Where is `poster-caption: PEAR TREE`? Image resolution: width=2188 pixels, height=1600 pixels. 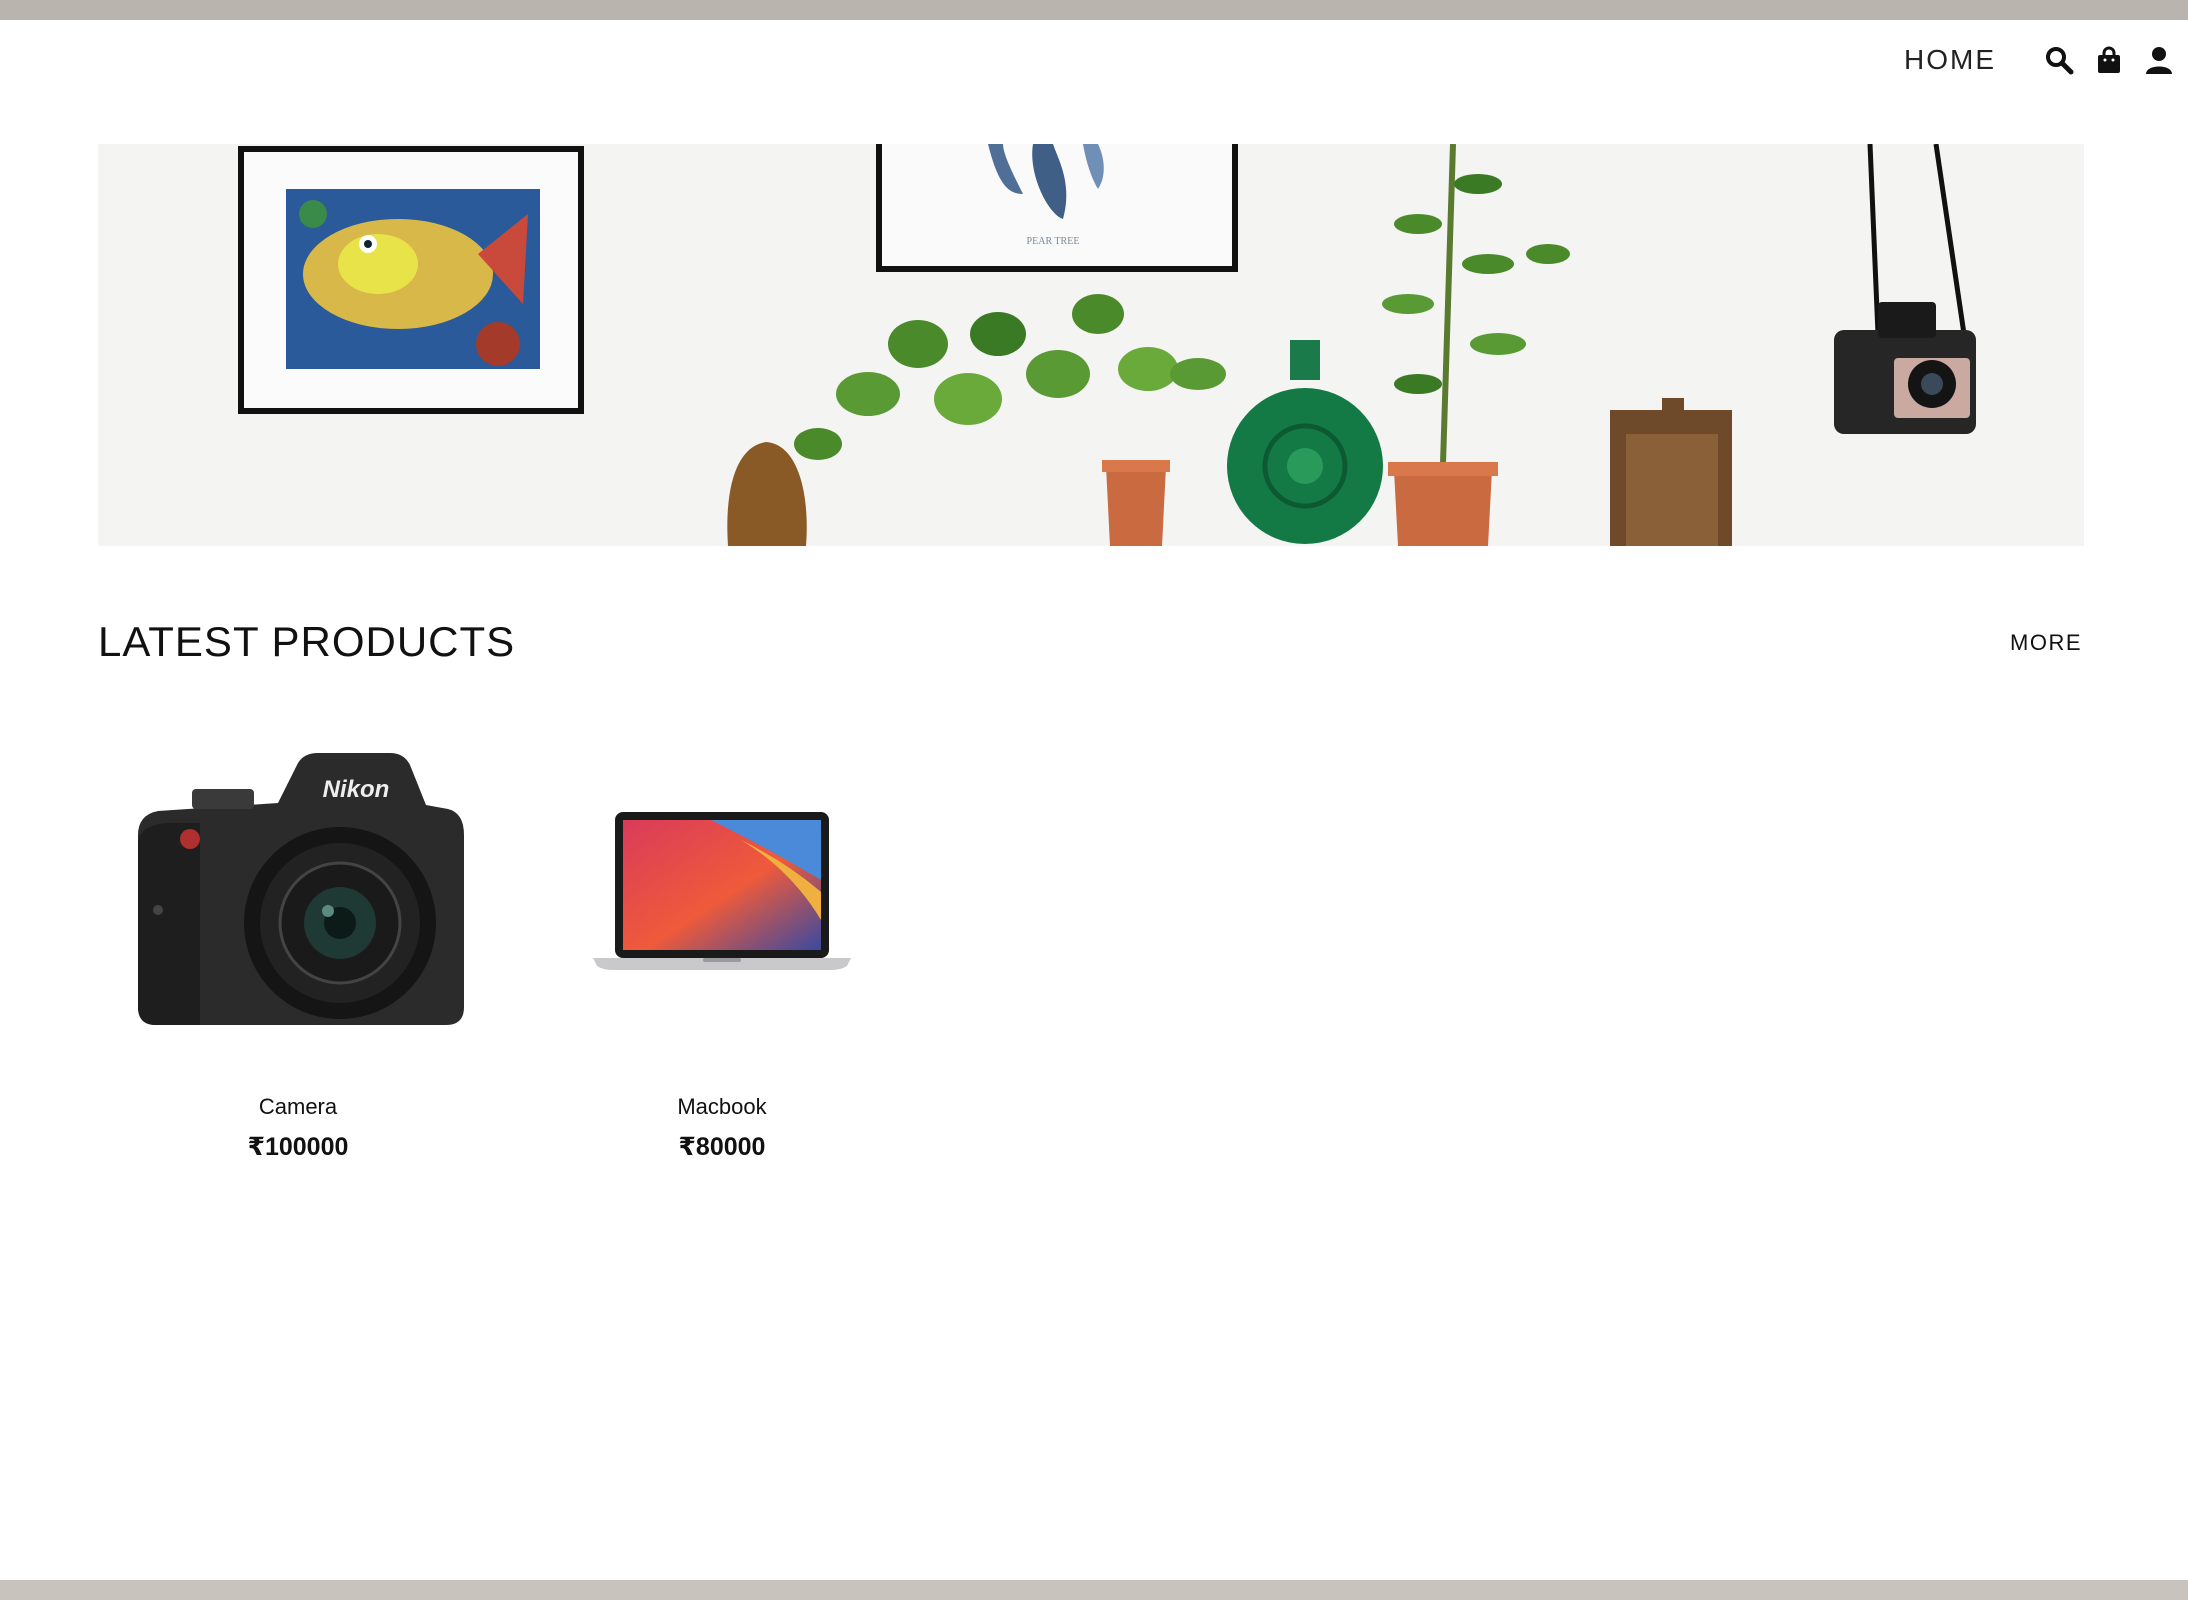
poster-caption: PEAR TREE is located at coordinates (1053, 241).